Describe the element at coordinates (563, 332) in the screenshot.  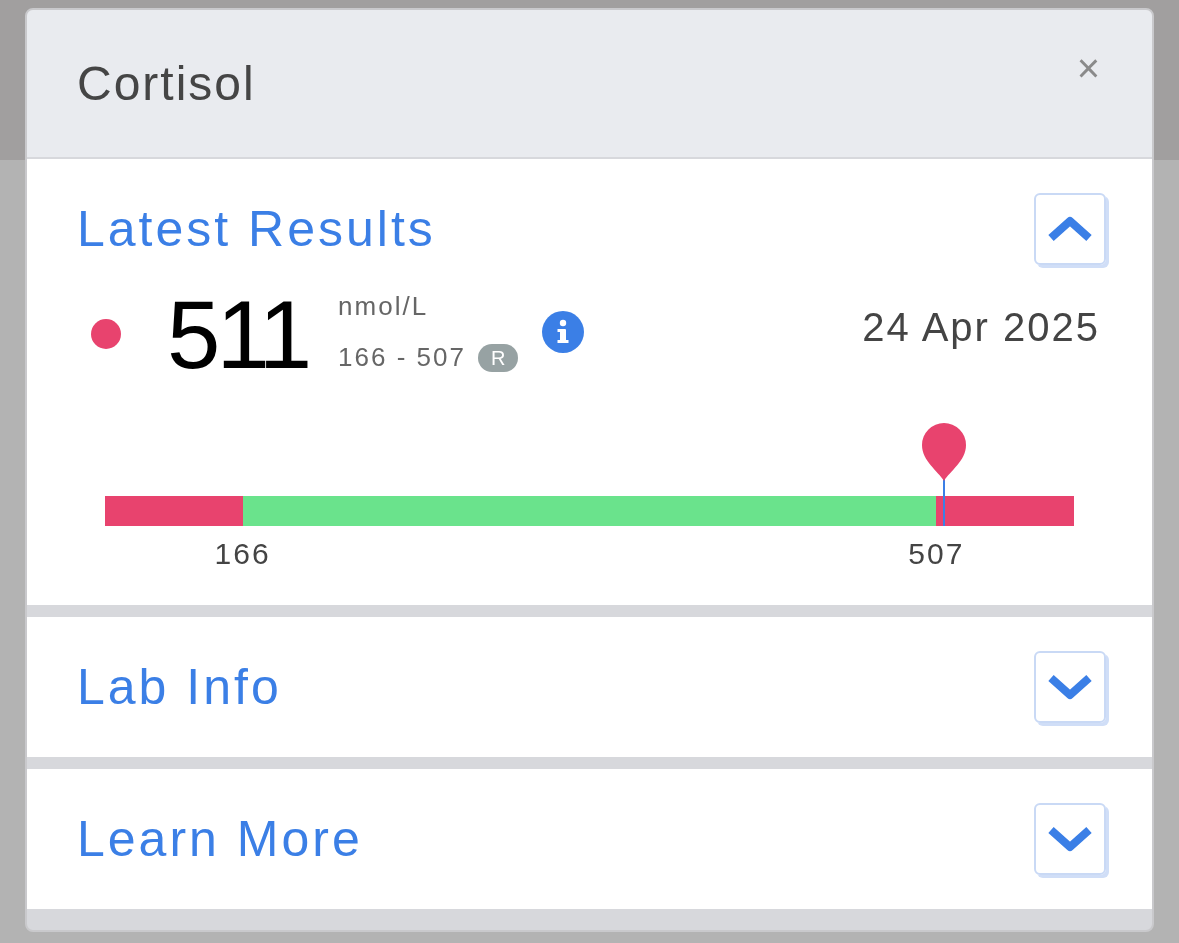
I see `info-icon` at that location.